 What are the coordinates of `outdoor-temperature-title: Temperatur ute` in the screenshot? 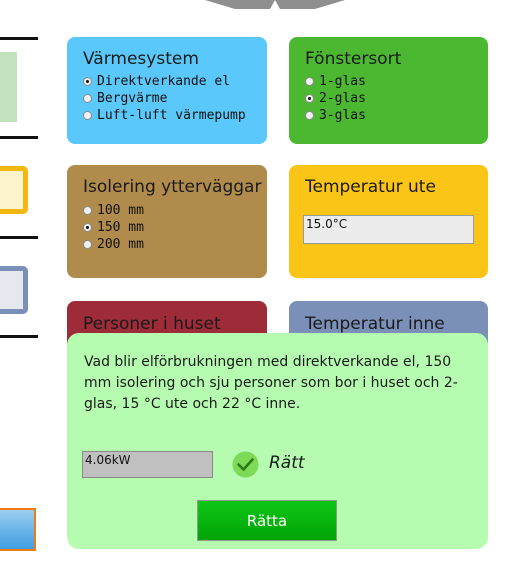 It's located at (370, 187).